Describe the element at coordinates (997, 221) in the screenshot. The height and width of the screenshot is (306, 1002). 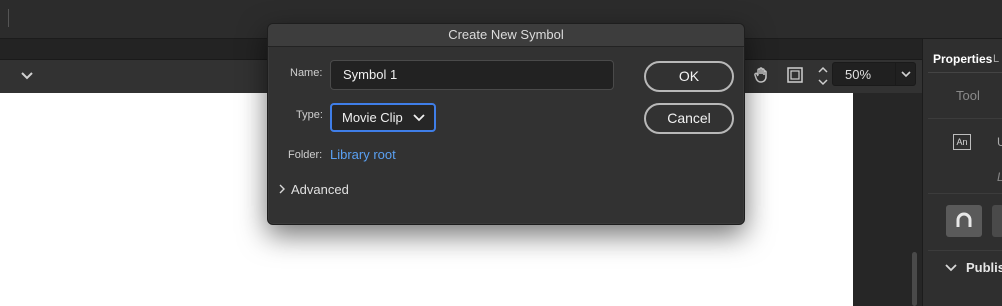
I see `panel-button` at that location.